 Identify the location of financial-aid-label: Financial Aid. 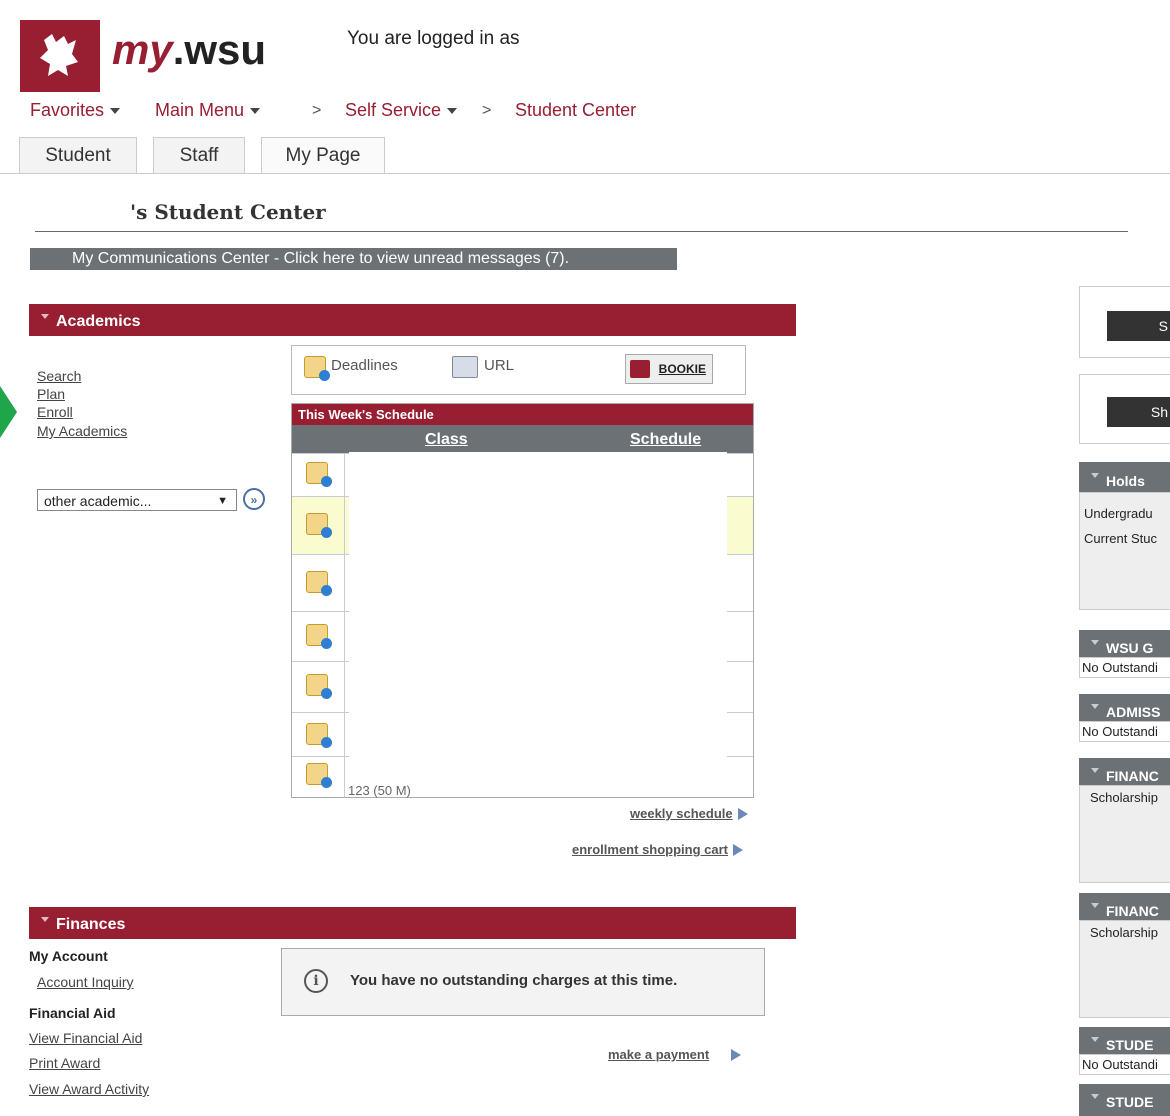
(72, 1013).